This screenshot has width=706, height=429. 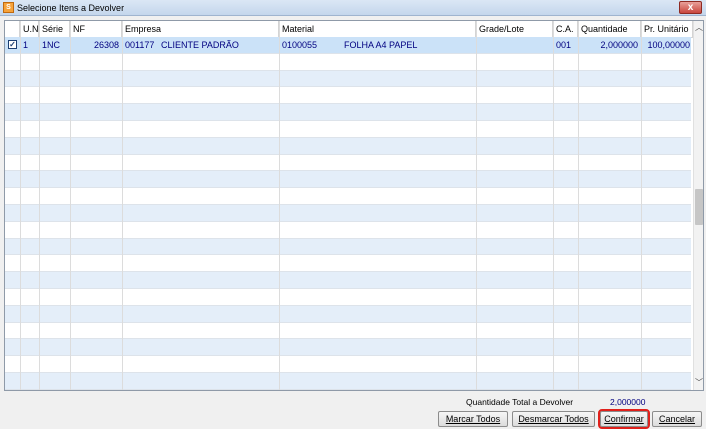 I want to click on column-header-un: U.N., so click(x=29, y=29).